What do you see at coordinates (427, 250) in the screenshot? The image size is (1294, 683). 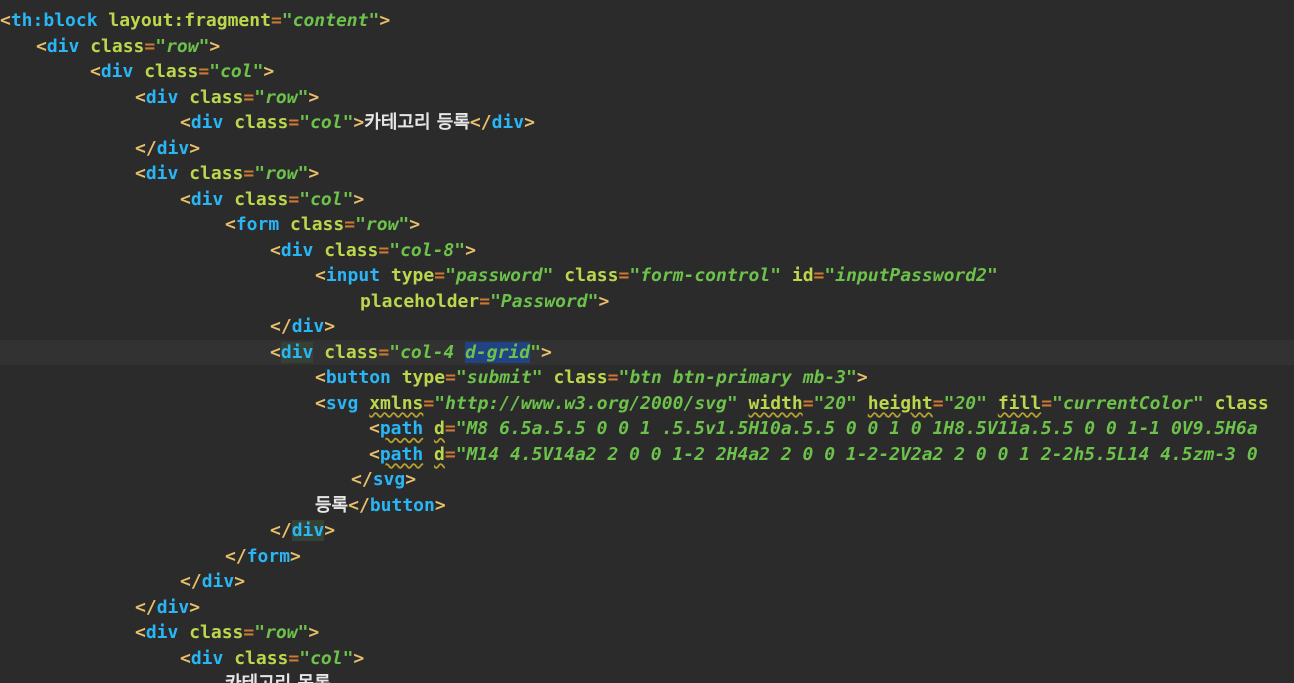 I see `token-str: "col-8"` at bounding box center [427, 250].